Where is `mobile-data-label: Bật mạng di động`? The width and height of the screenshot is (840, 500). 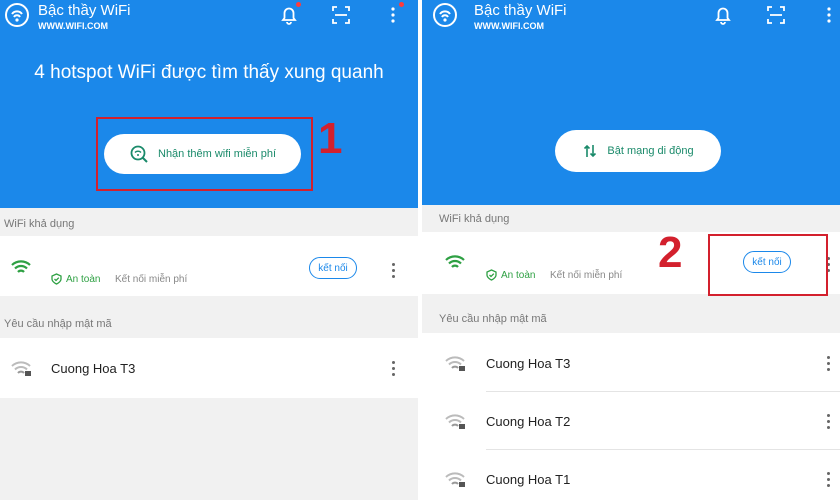 mobile-data-label: Bật mạng di động is located at coordinates (650, 151).